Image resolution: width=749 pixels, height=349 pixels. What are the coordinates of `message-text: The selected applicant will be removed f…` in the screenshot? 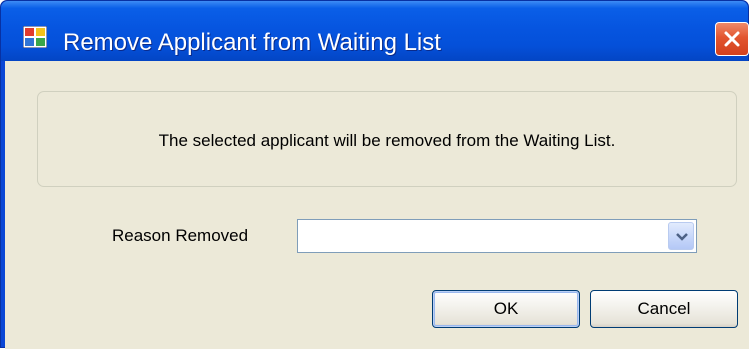 It's located at (387, 140).